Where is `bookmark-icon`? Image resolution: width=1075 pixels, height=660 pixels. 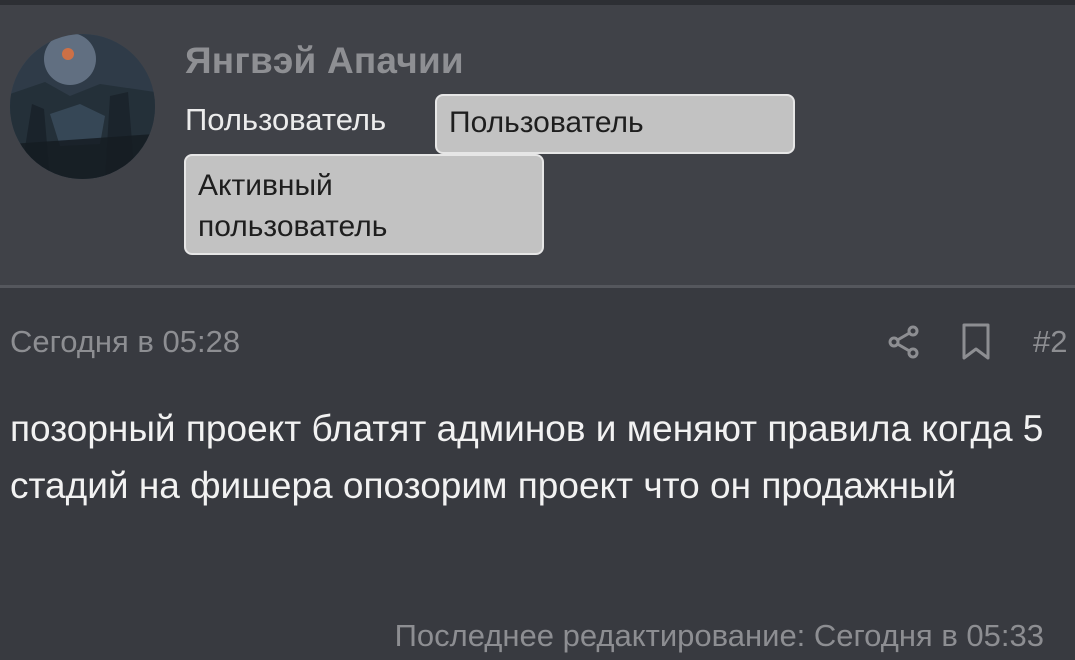
bookmark-icon is located at coordinates (976, 341).